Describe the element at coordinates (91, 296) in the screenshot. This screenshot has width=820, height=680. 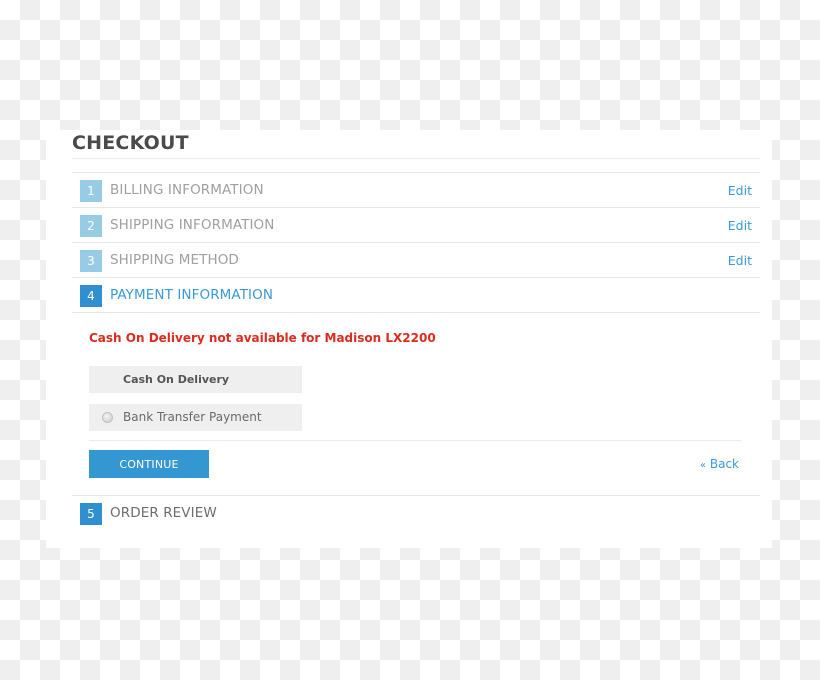
I see `step-number-badge: 4` at that location.